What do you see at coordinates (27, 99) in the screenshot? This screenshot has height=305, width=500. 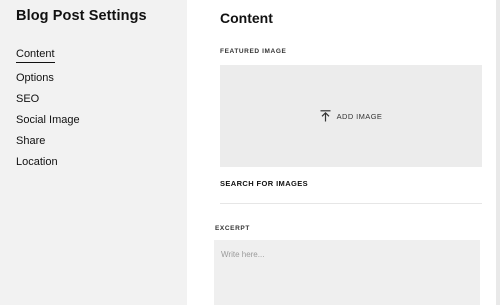 I see `sidebar-item-seo: SEO` at bounding box center [27, 99].